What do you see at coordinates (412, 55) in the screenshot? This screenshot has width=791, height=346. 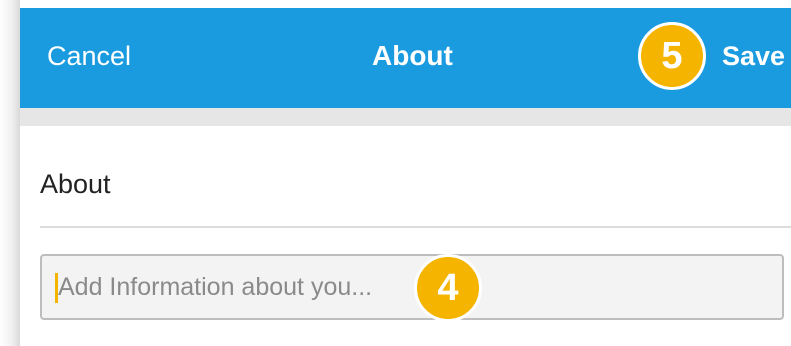 I see `page-title: About` at bounding box center [412, 55].